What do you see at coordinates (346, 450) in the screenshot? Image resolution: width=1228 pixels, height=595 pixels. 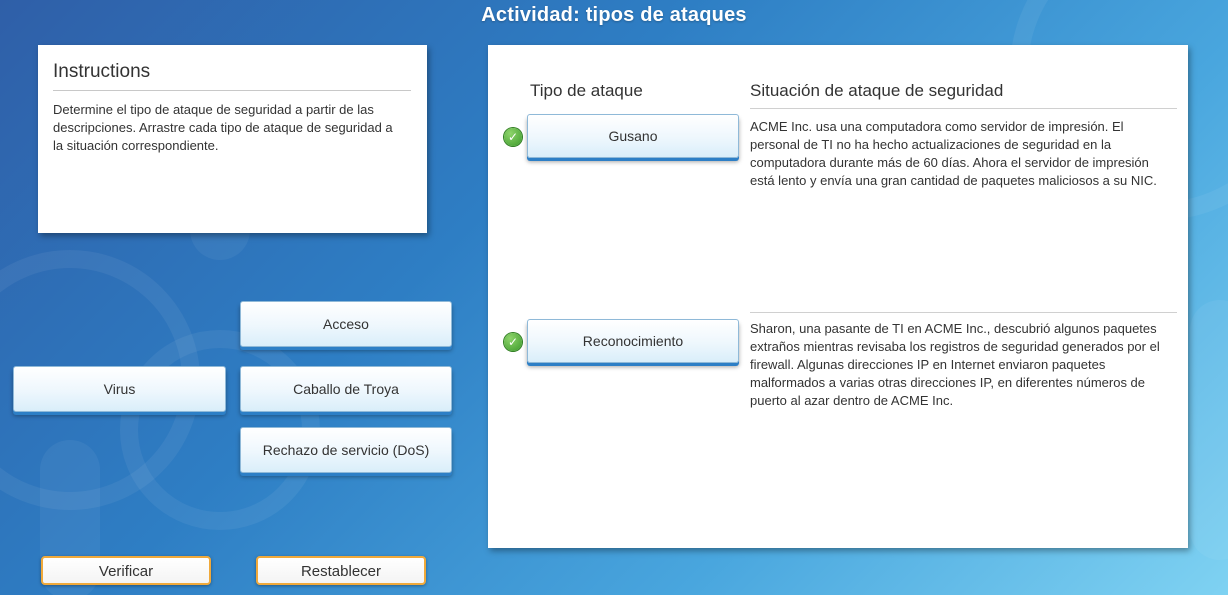 I see `draggable-option-dos: Rechazo de servicio (DoS)` at bounding box center [346, 450].